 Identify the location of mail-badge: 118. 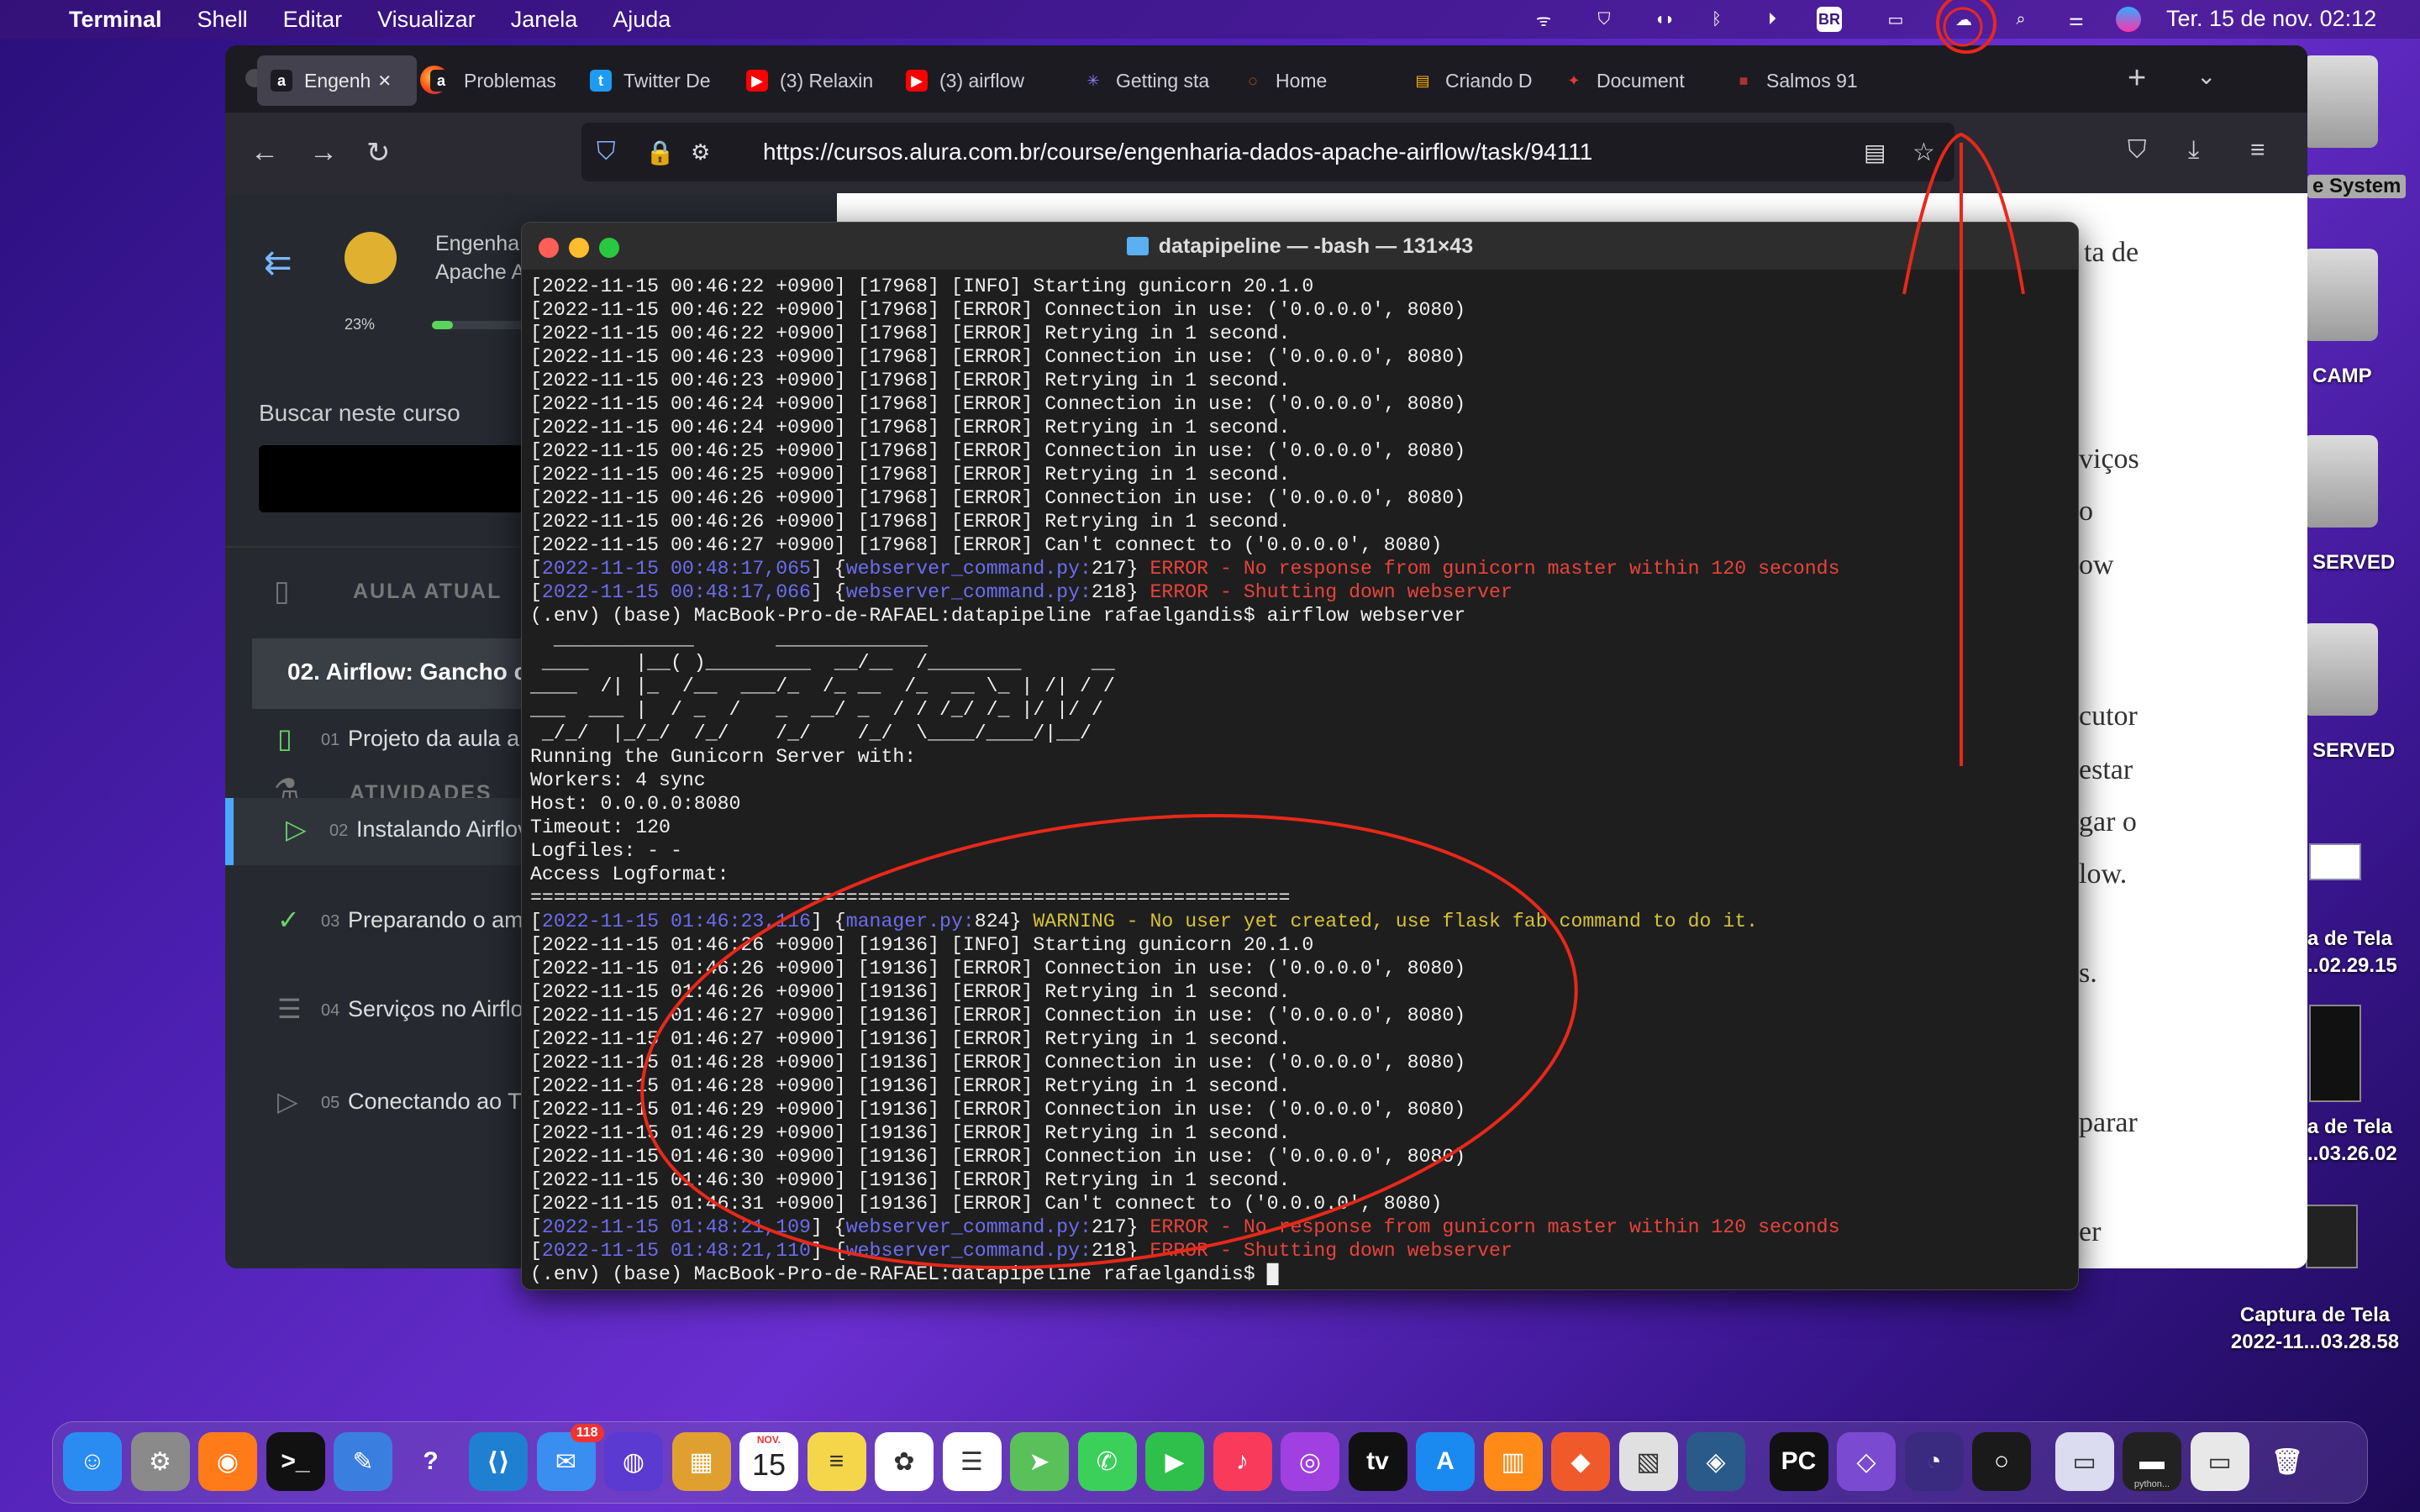
(587, 1433).